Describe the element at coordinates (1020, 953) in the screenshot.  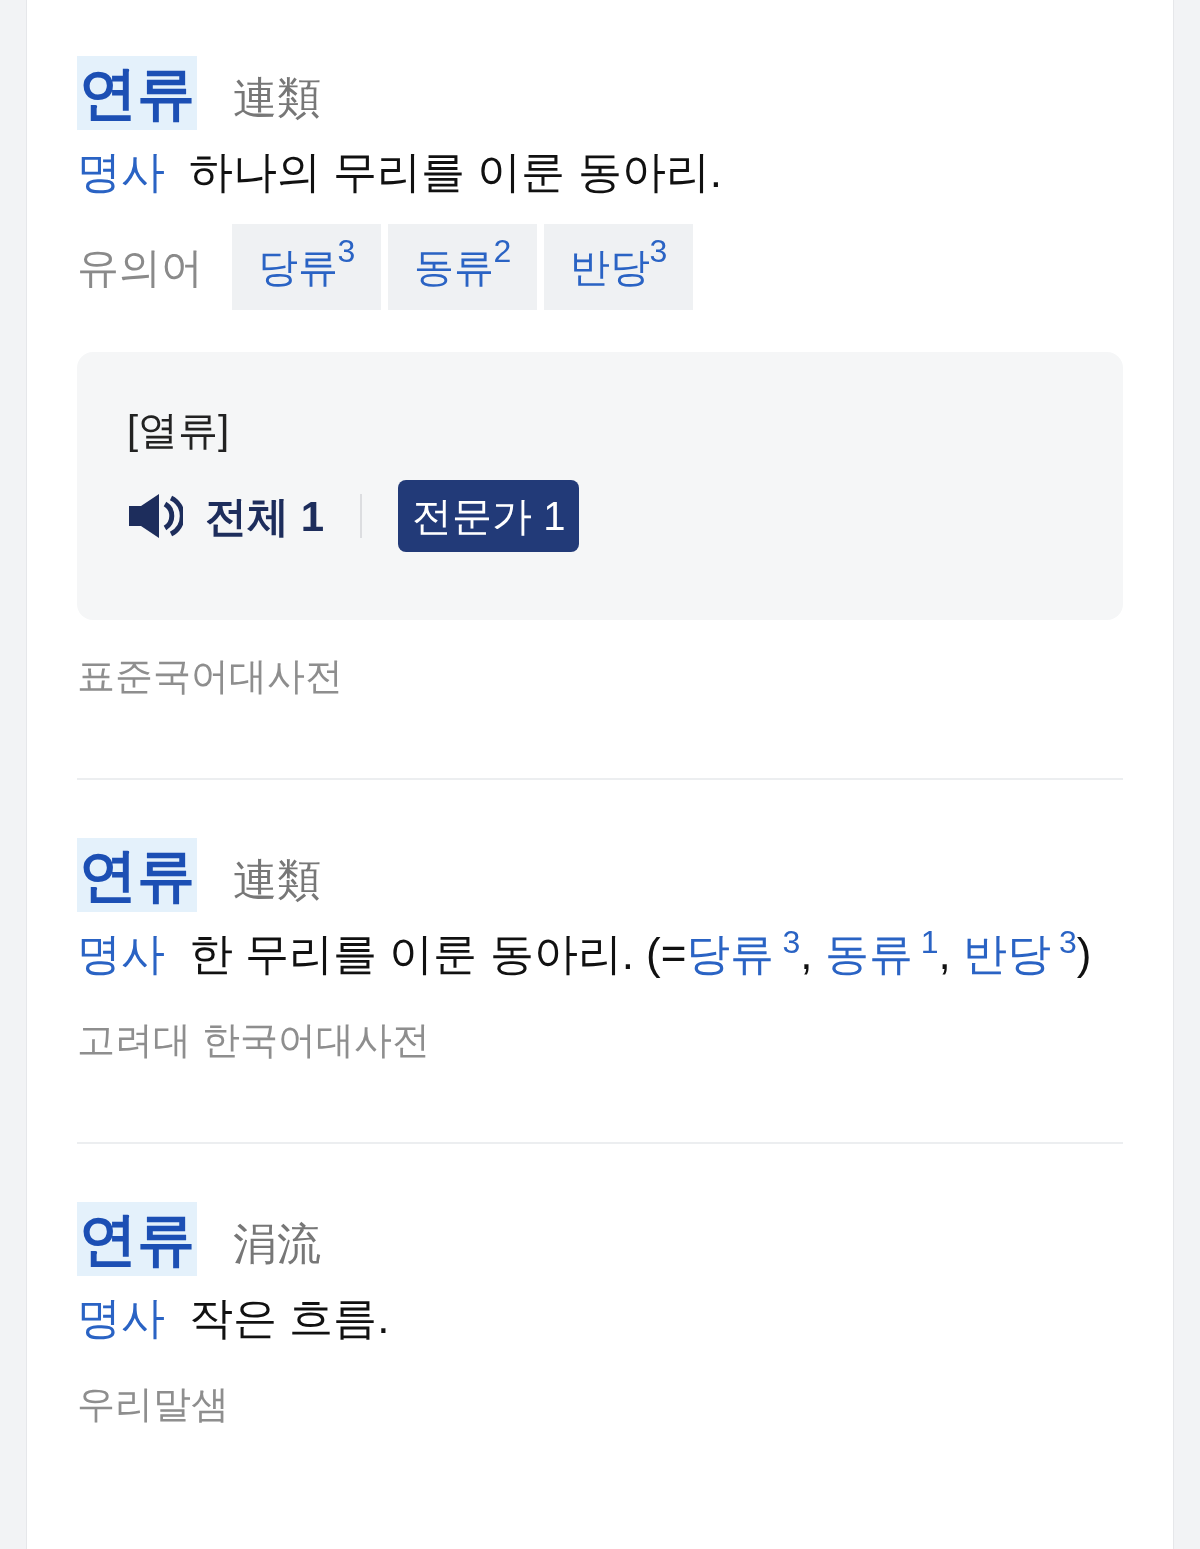
I see `word-link: 반당 $^{3}$` at that location.